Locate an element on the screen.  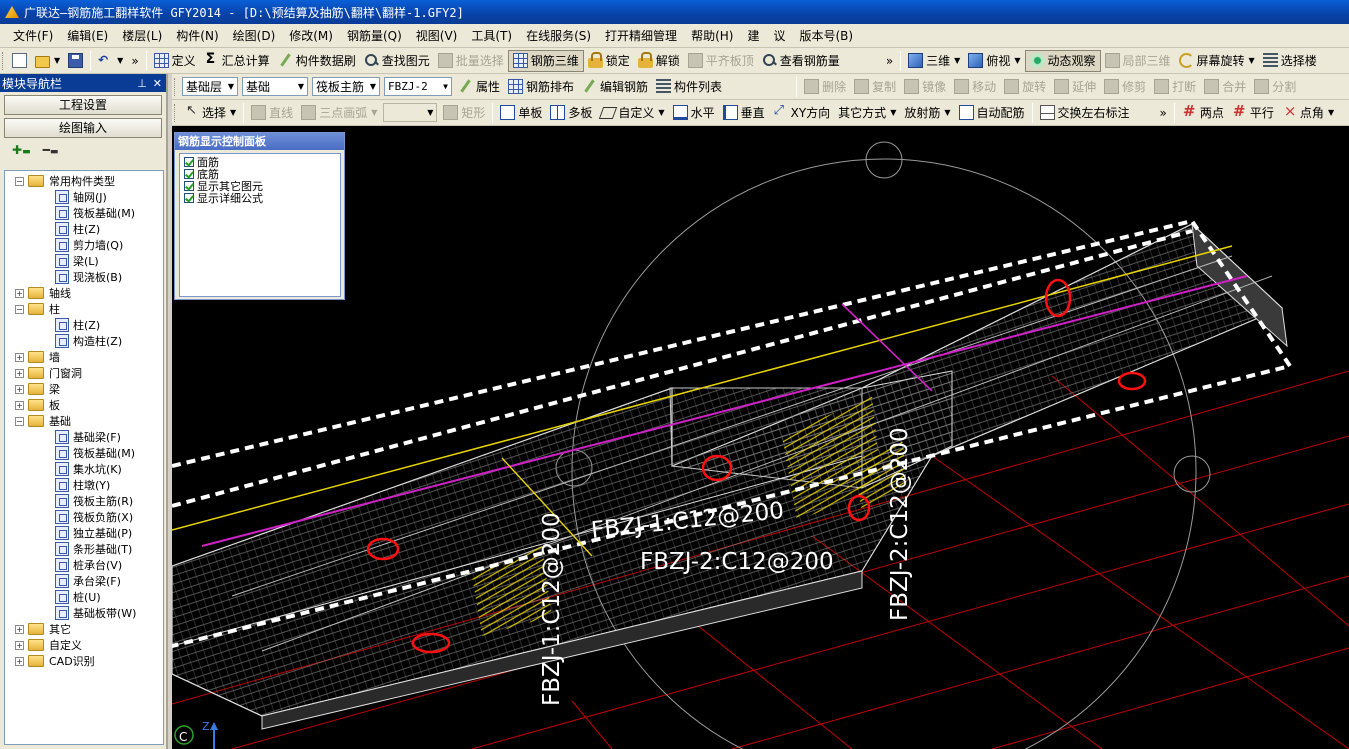
rotate-button: 旋转 is located at coordinates (1025, 87).